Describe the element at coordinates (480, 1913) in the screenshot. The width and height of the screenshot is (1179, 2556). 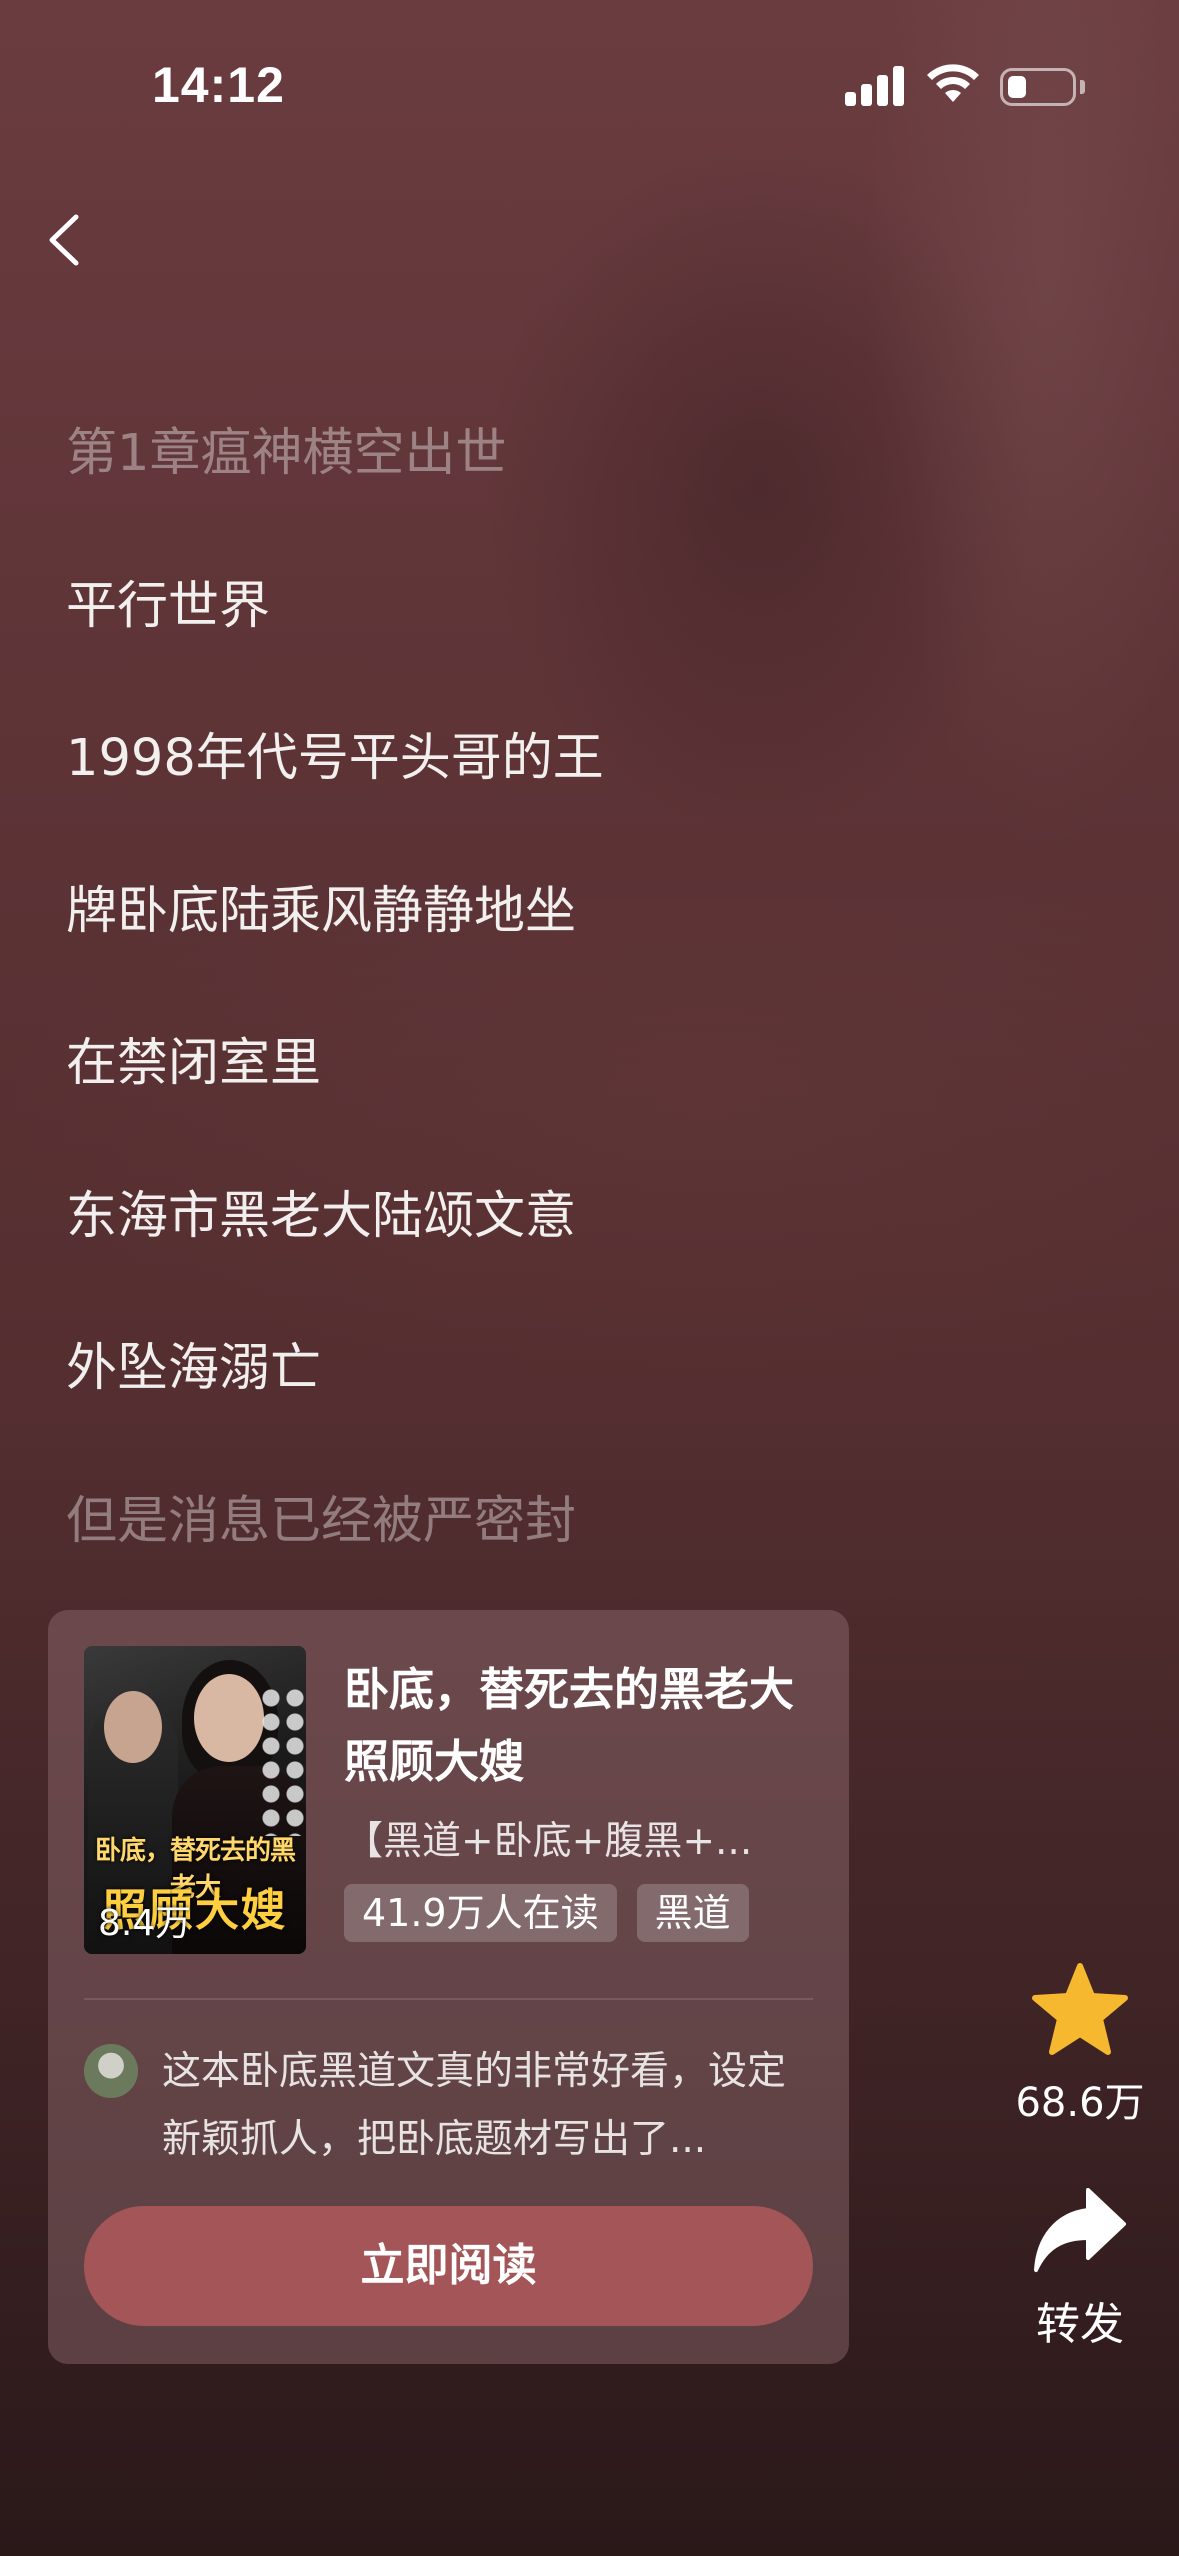
I see `readers-badge: 41.9万人在读` at that location.